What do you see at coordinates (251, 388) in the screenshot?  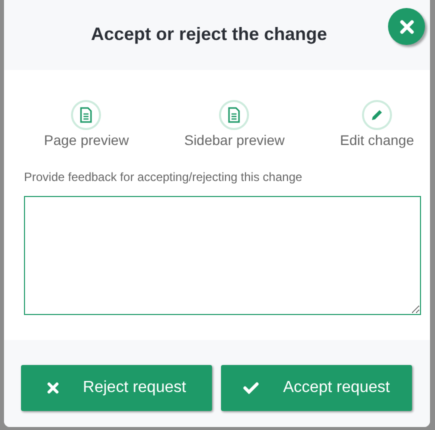 I see `check-icon` at bounding box center [251, 388].